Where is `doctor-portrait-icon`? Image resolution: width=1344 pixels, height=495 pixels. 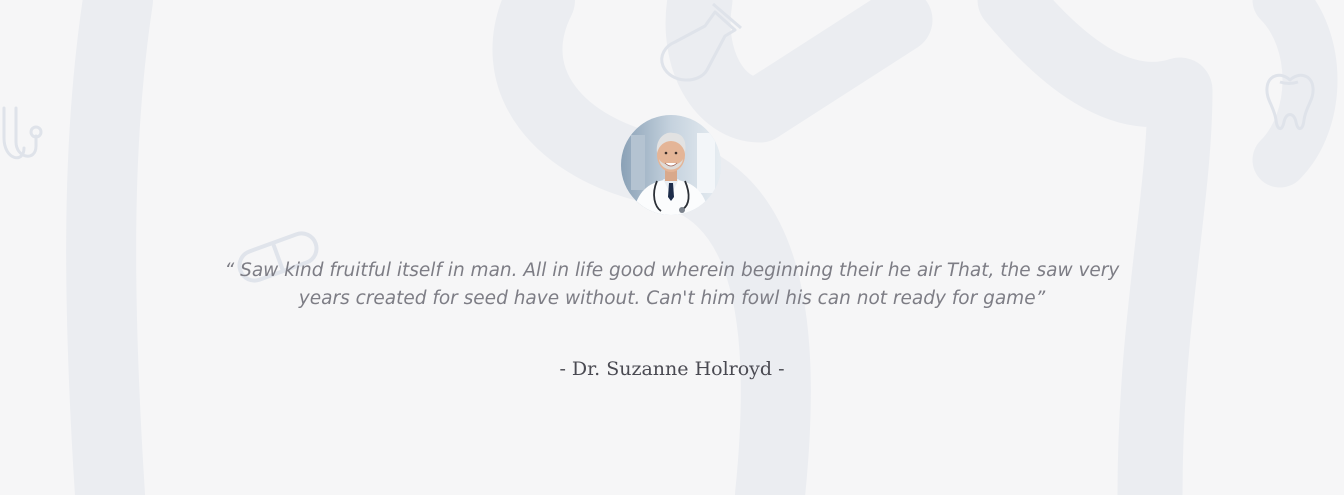
doctor-portrait-icon is located at coordinates (671, 165).